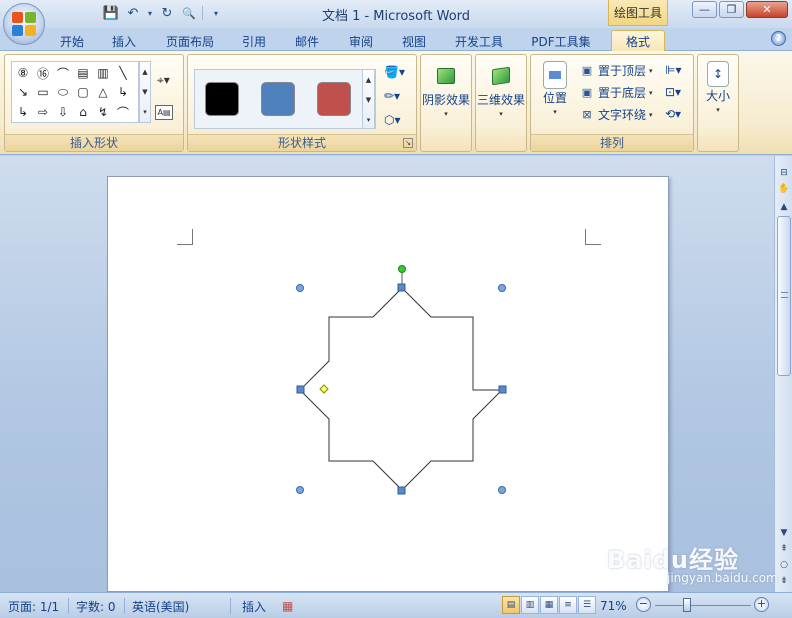 The height and width of the screenshot is (618, 792). Describe the element at coordinates (761, 604) in the screenshot. I see `zoom-in-button: +` at that location.